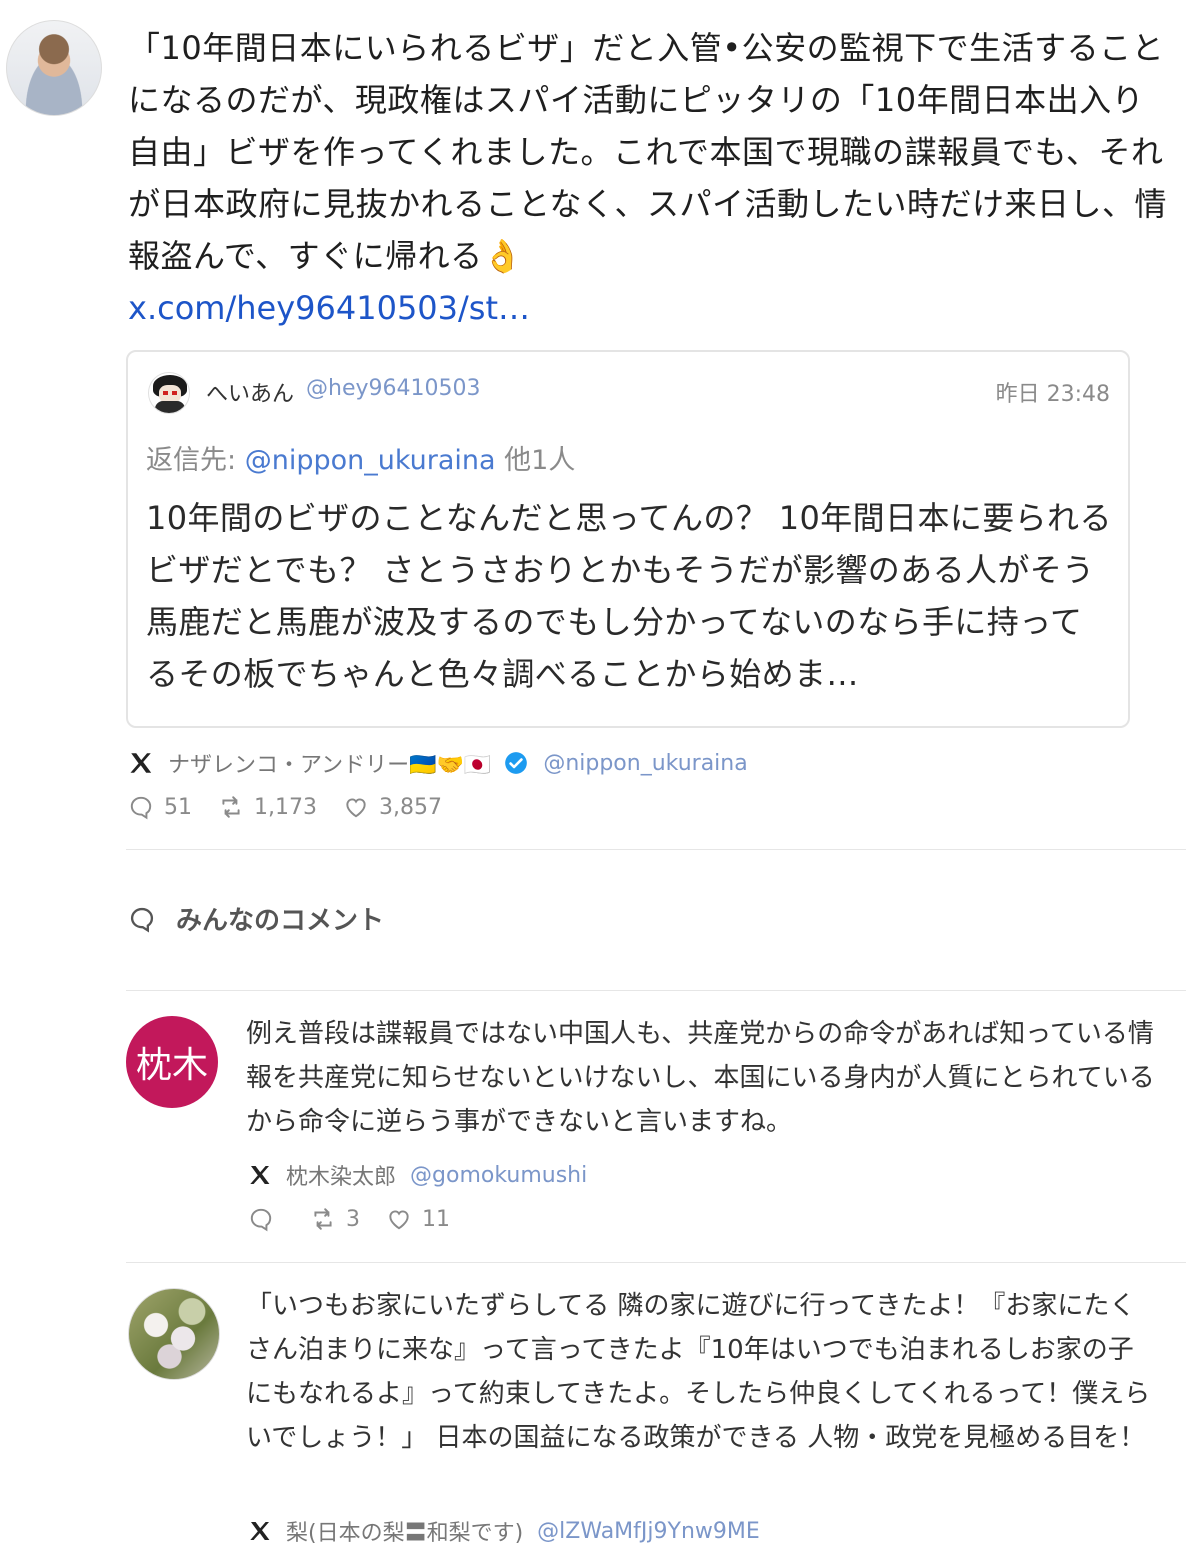  Describe the element at coordinates (404, 1529) in the screenshot. I see `comment-author-name: 梨(日本の梨〓和梨です)` at that location.